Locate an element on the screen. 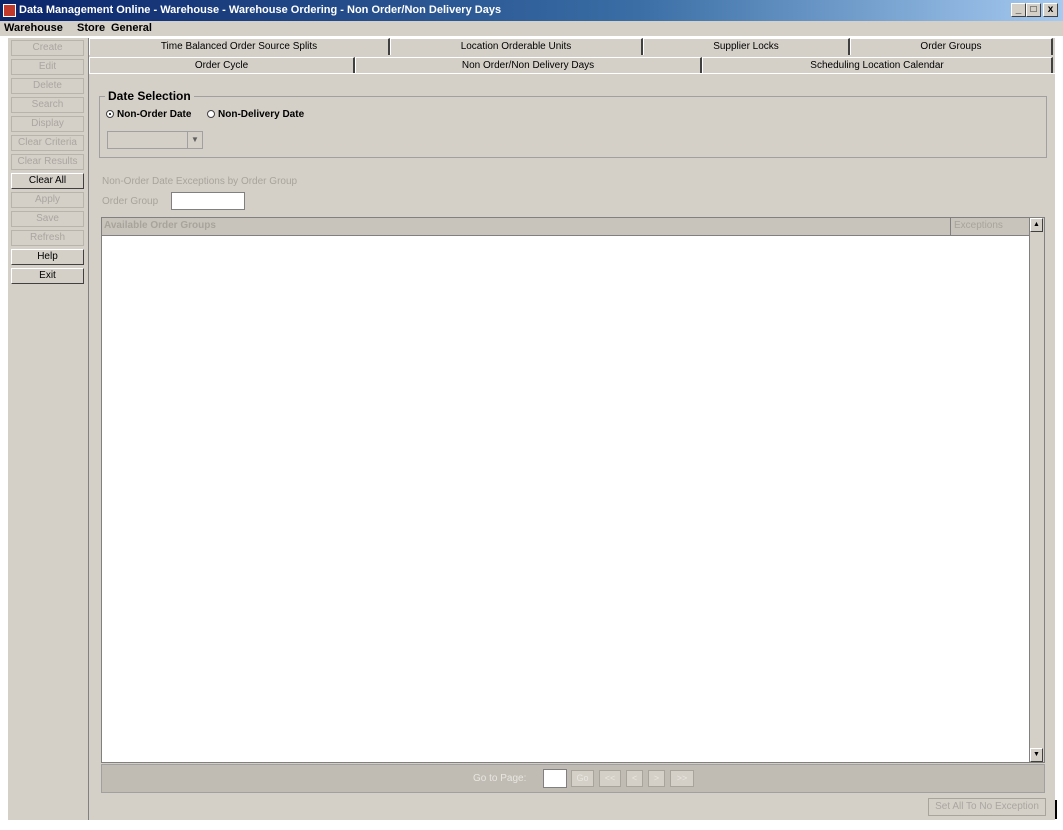 This screenshot has height=830, width=1063. tab-order-cycle: Order Cycle is located at coordinates (222, 65).